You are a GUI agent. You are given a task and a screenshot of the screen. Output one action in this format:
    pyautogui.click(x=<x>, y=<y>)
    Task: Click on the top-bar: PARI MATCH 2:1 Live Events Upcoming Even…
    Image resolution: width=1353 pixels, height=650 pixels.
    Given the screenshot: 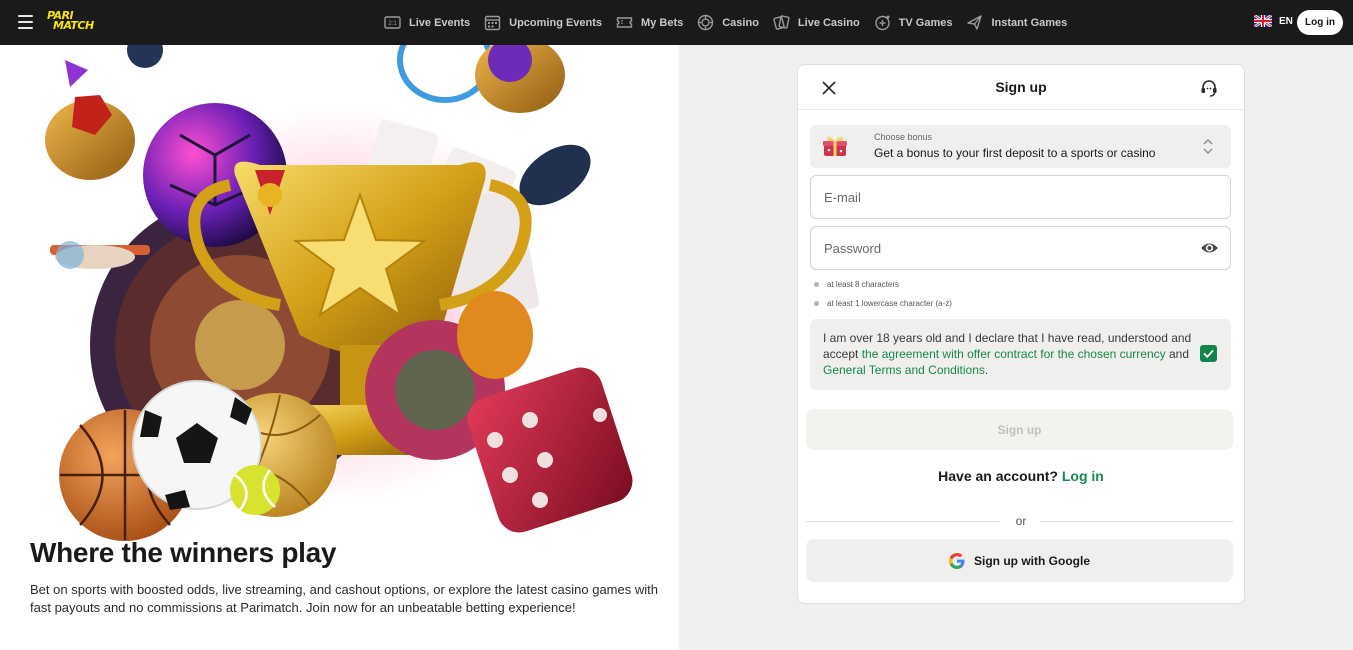 What is the action you would take?
    pyautogui.click(x=676, y=22)
    